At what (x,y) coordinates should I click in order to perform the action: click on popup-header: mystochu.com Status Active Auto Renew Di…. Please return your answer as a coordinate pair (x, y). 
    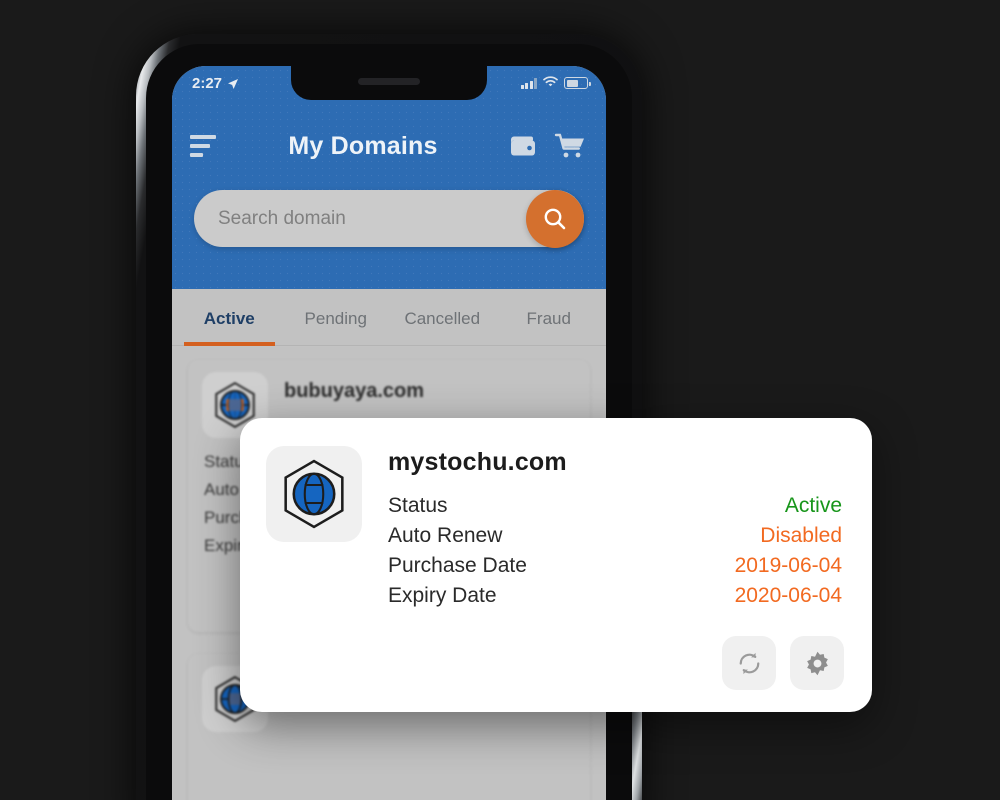
    Looking at the image, I should click on (554, 528).